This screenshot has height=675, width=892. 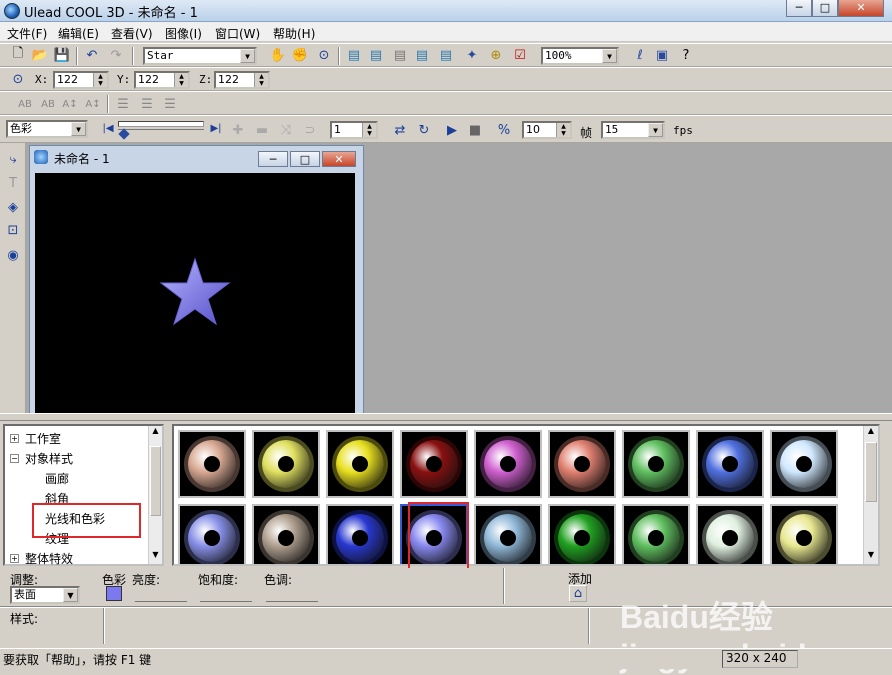 What do you see at coordinates (27, 33) in the screenshot?
I see `menu-file: 文件(F)` at bounding box center [27, 33].